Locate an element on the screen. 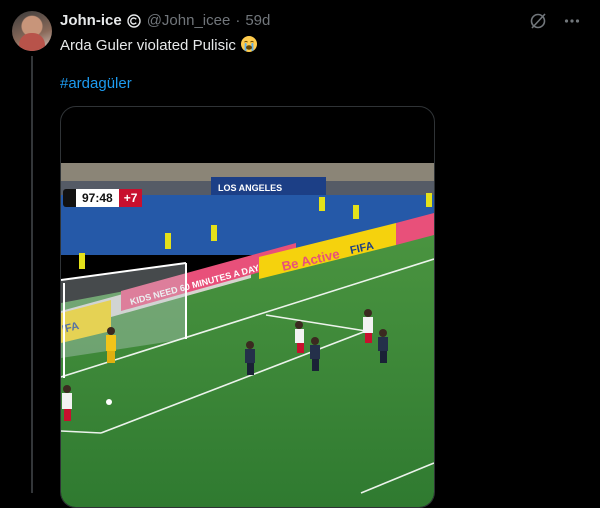 This screenshot has width=600, height=508. match-scoreboard: 97:48 +7 is located at coordinates (103, 198).